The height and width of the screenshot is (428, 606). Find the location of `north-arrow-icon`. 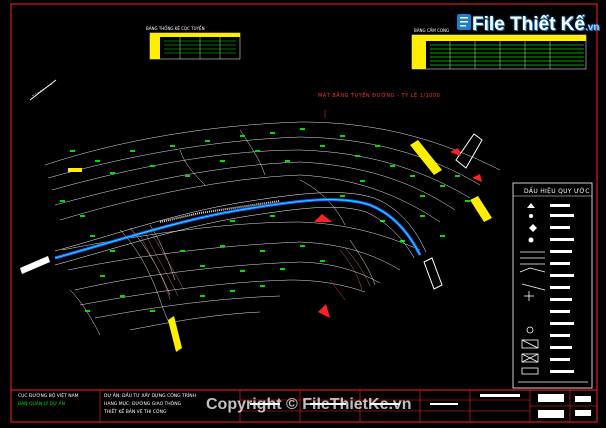

north-arrow-icon is located at coordinates (43, 90).